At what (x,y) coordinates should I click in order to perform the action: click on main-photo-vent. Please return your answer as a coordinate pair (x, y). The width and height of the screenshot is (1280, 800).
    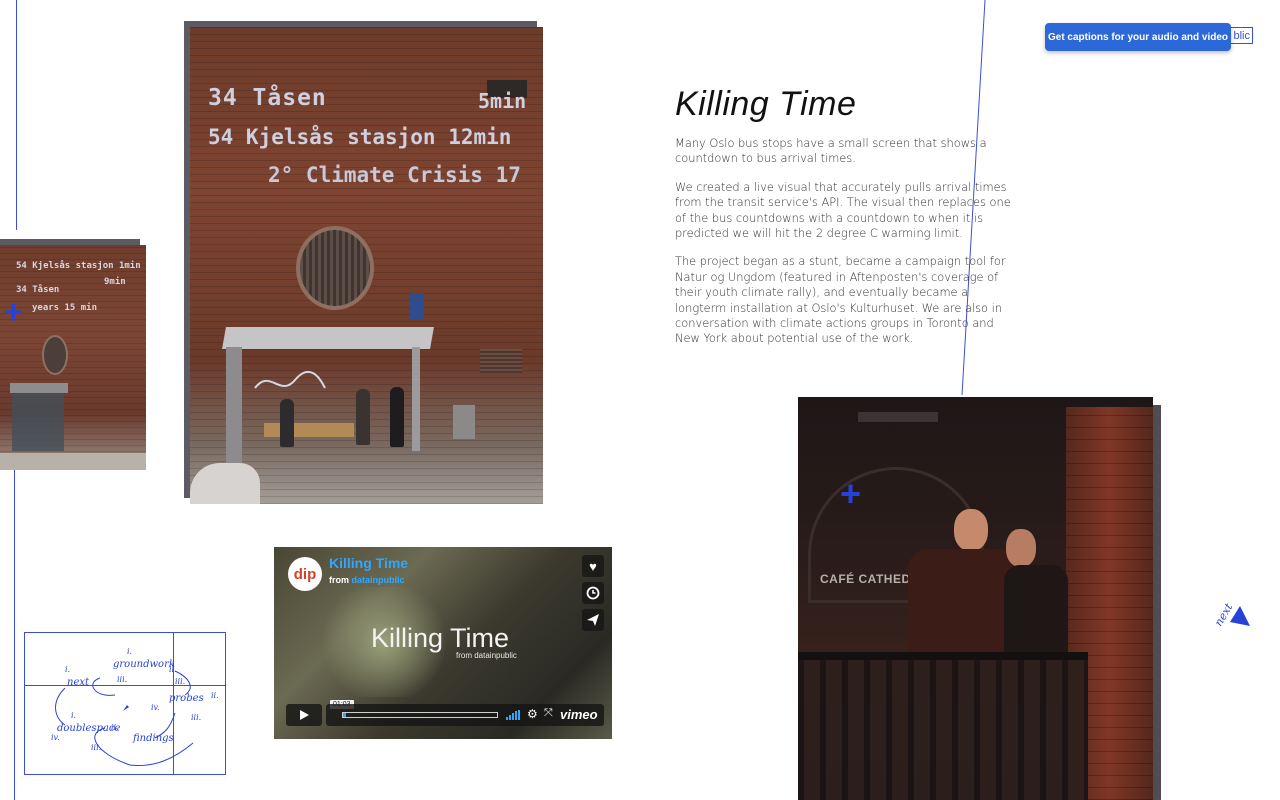
    Looking at the image, I should click on (501, 361).